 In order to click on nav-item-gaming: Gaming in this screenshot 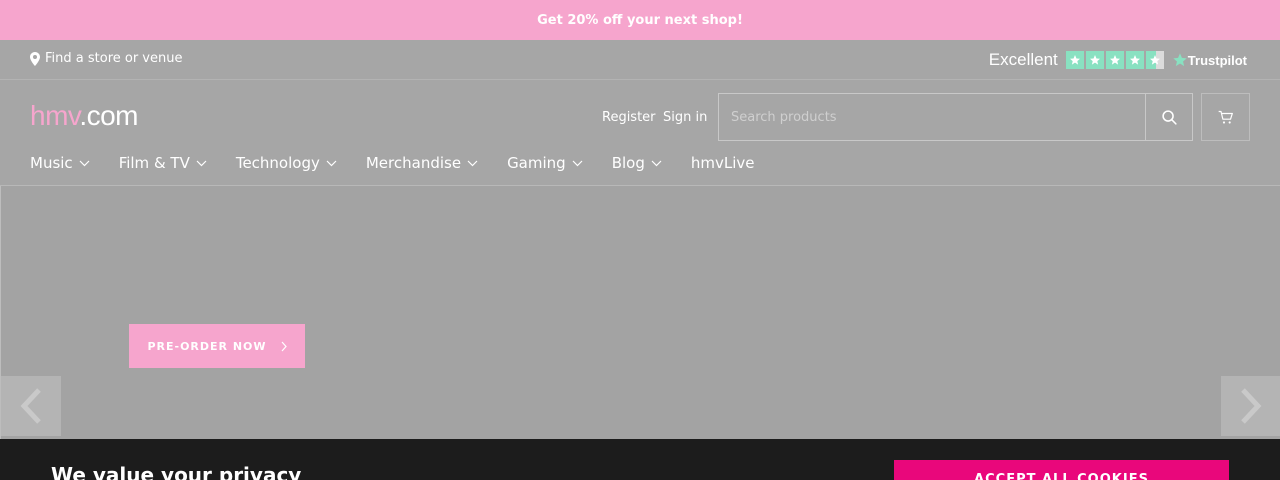, I will do `click(545, 163)`.